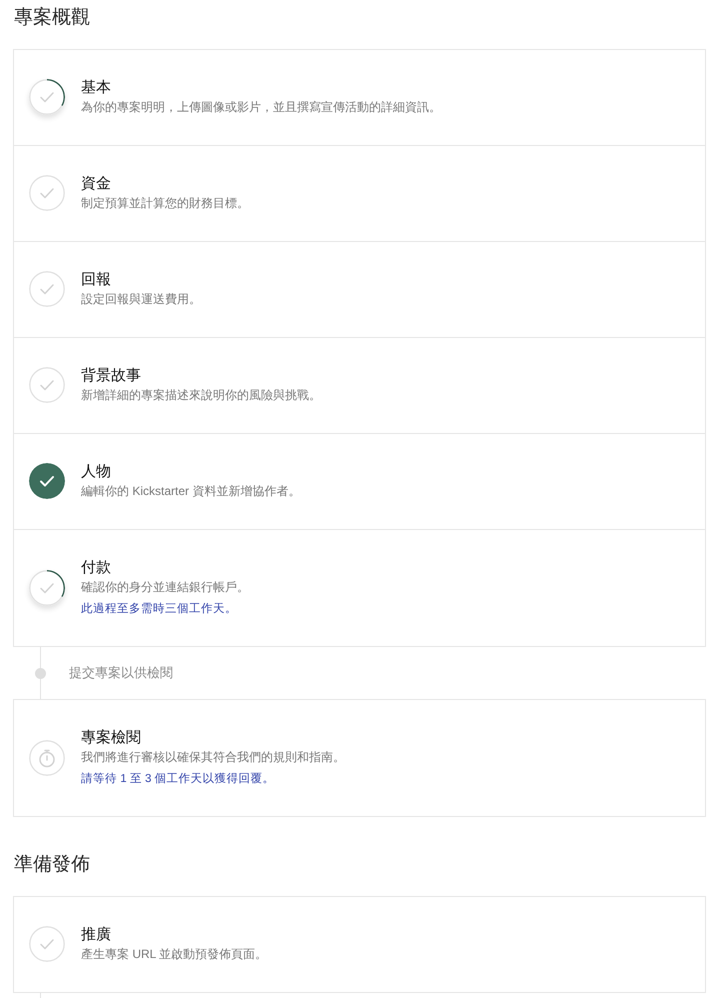 This screenshot has height=998, width=720. What do you see at coordinates (159, 609) in the screenshot?
I see `step-note: 此過程至多需時三個工作天。` at bounding box center [159, 609].